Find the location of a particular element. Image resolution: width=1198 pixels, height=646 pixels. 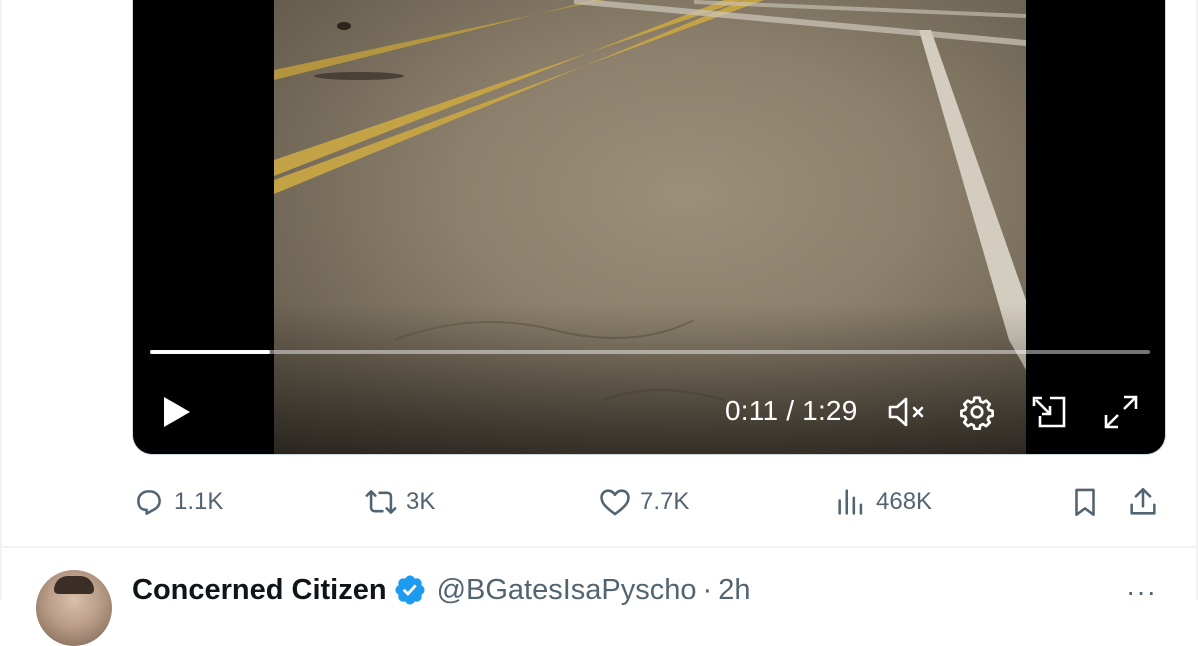

picture-in-picture-icon is located at coordinates (1049, 412).